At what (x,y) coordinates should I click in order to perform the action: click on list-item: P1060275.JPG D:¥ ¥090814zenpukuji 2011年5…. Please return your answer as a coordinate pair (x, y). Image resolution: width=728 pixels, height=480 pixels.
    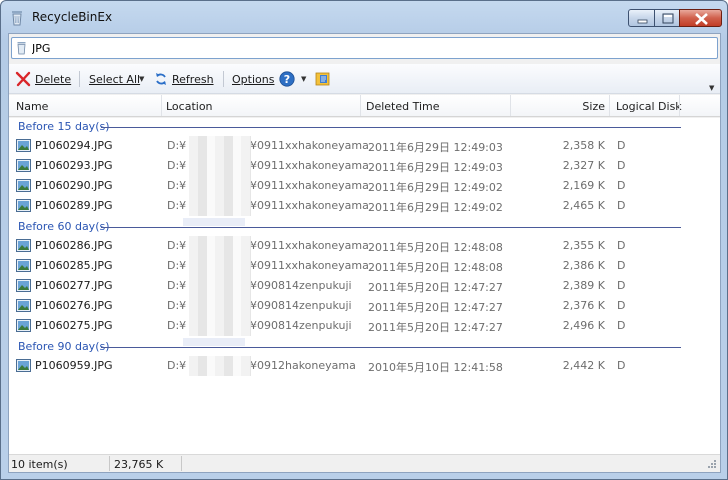
    Looking at the image, I should click on (364, 326).